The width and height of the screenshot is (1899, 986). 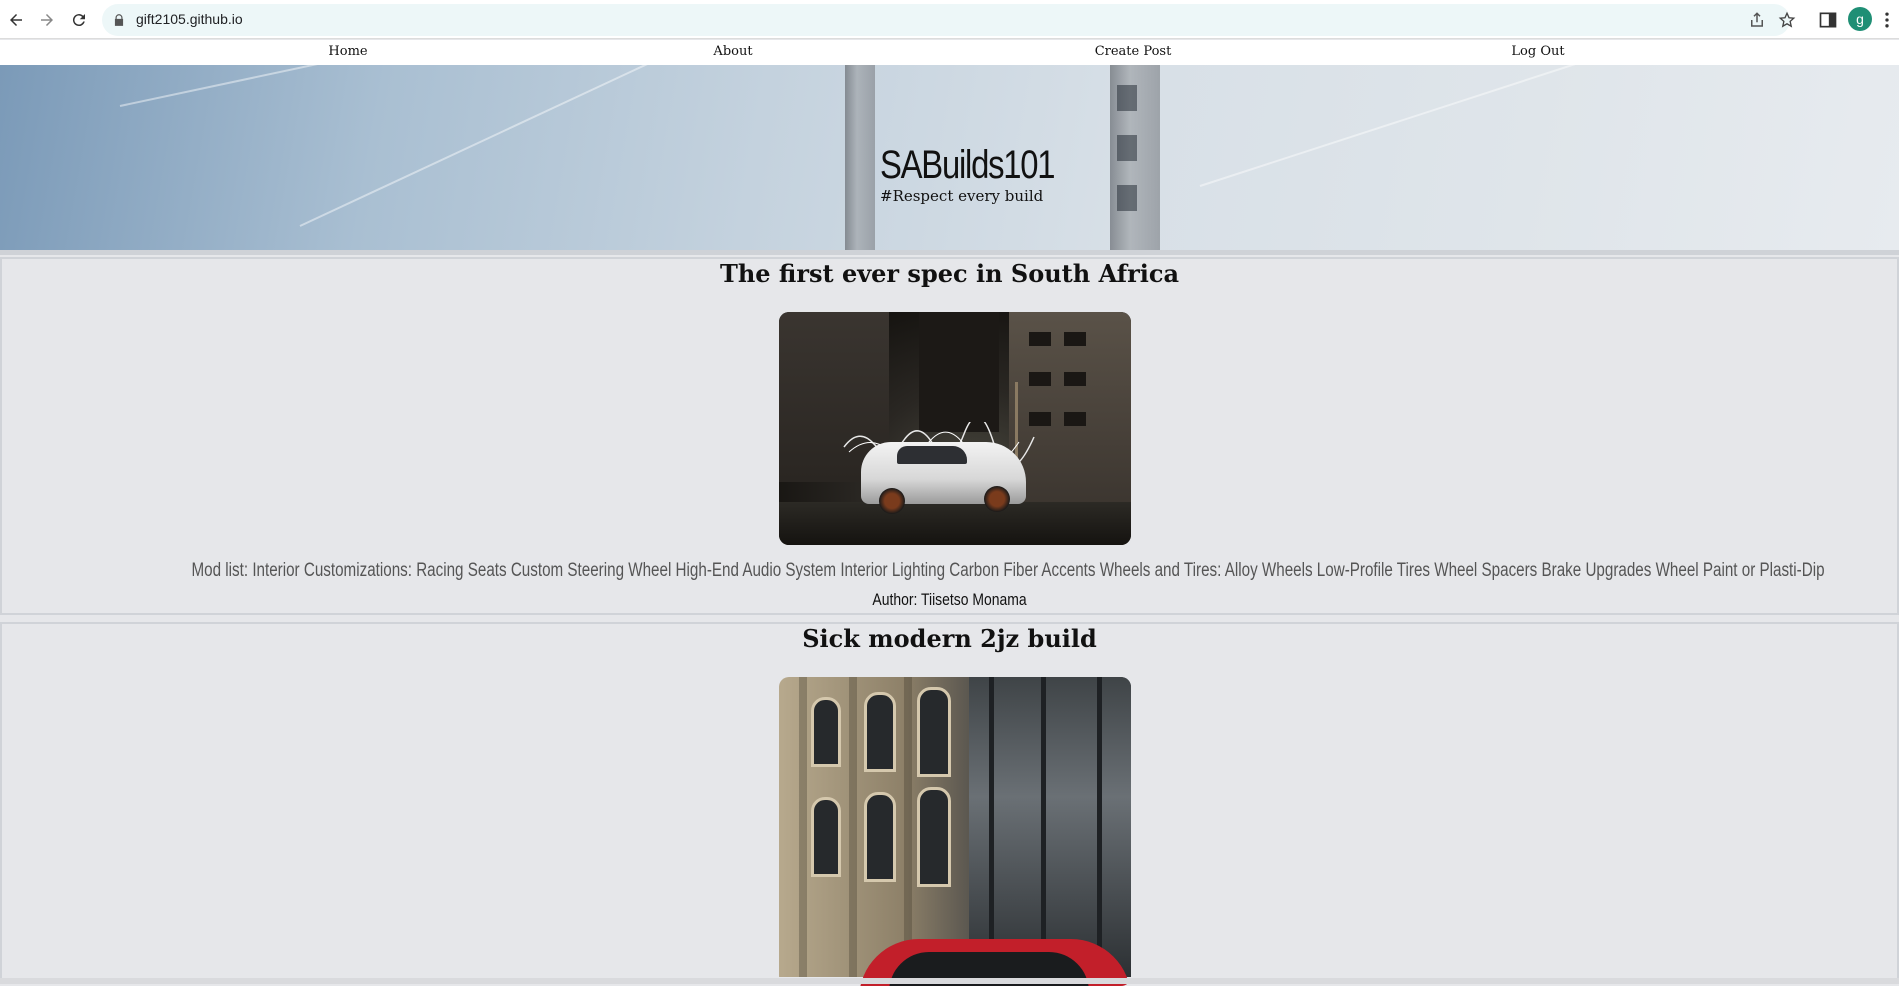 What do you see at coordinates (949, 52) in the screenshot?
I see `site-navbar: Home About Create Post Log Out` at bounding box center [949, 52].